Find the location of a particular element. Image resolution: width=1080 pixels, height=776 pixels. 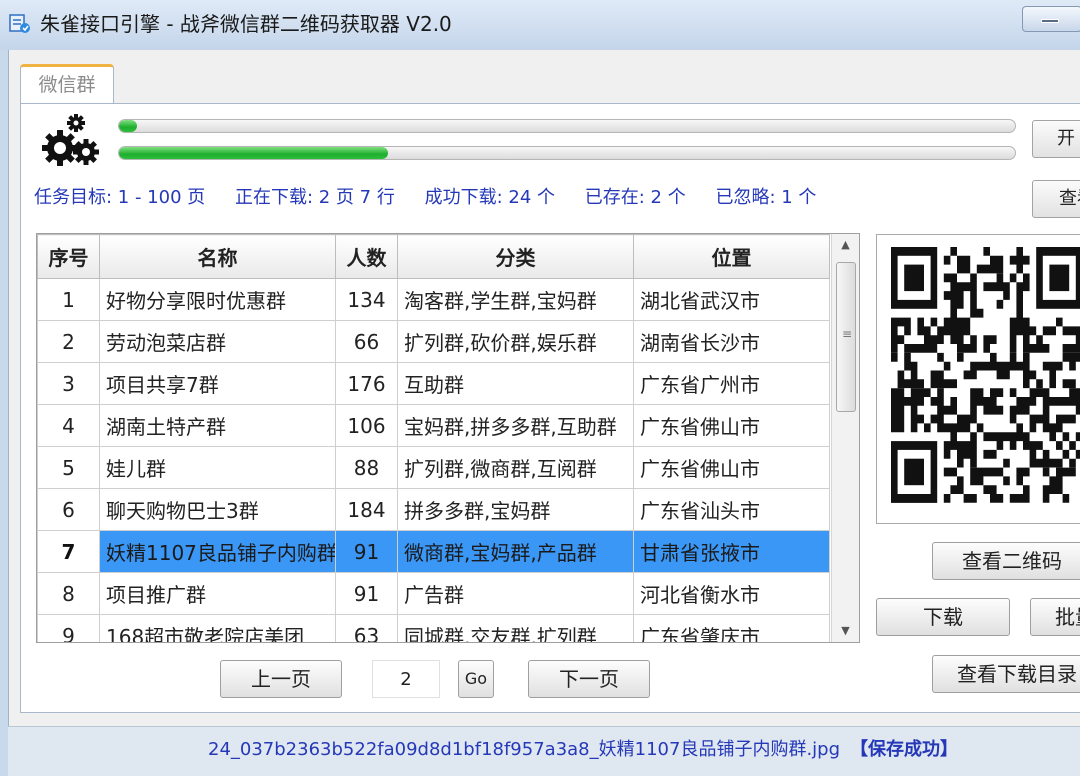

cell-category: 微商群,宝妈群,产品群 is located at coordinates (515, 551).